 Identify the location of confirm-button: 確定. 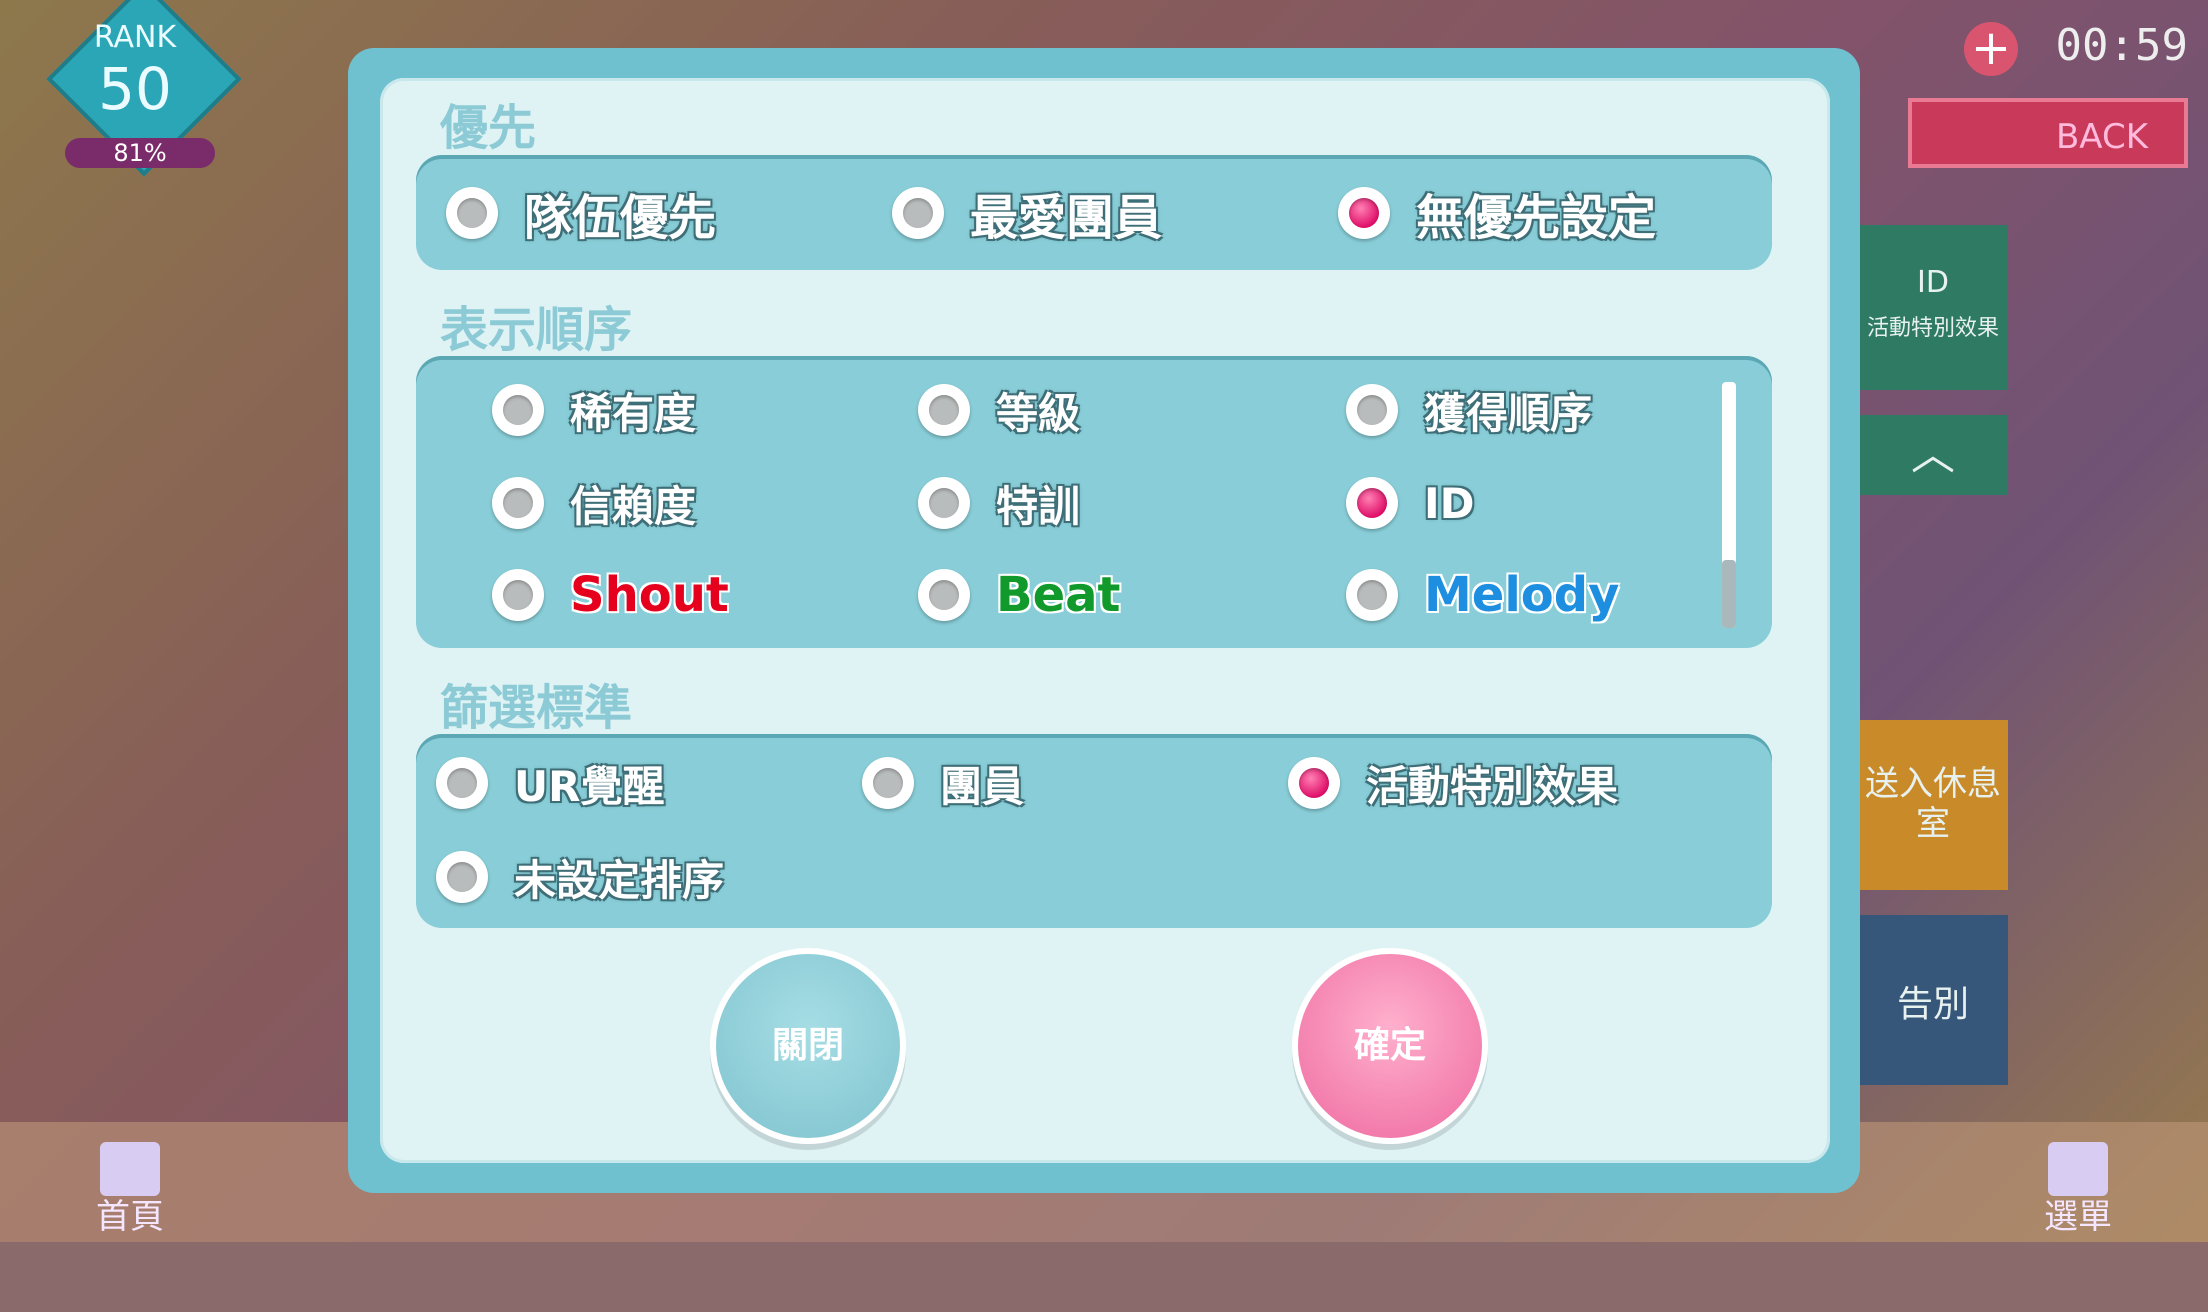
(1390, 1046).